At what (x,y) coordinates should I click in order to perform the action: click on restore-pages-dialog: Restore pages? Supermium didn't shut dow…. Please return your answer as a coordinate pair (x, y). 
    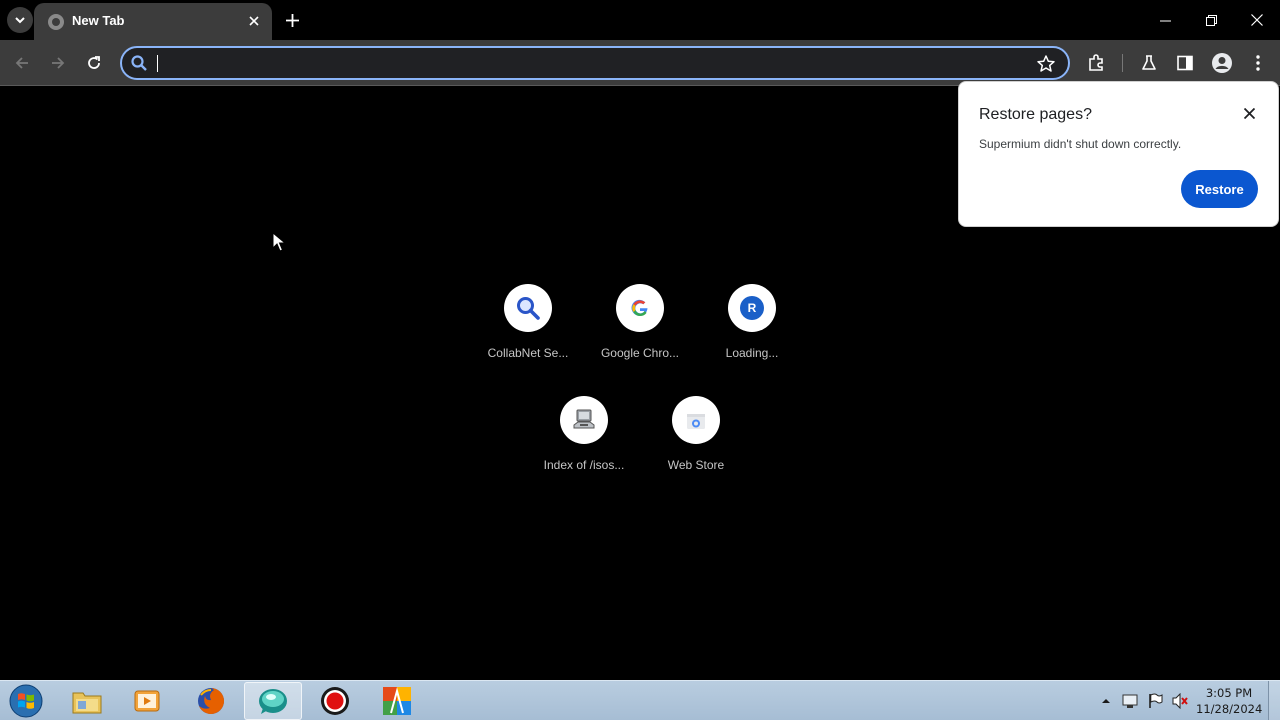
    Looking at the image, I should click on (1118, 154).